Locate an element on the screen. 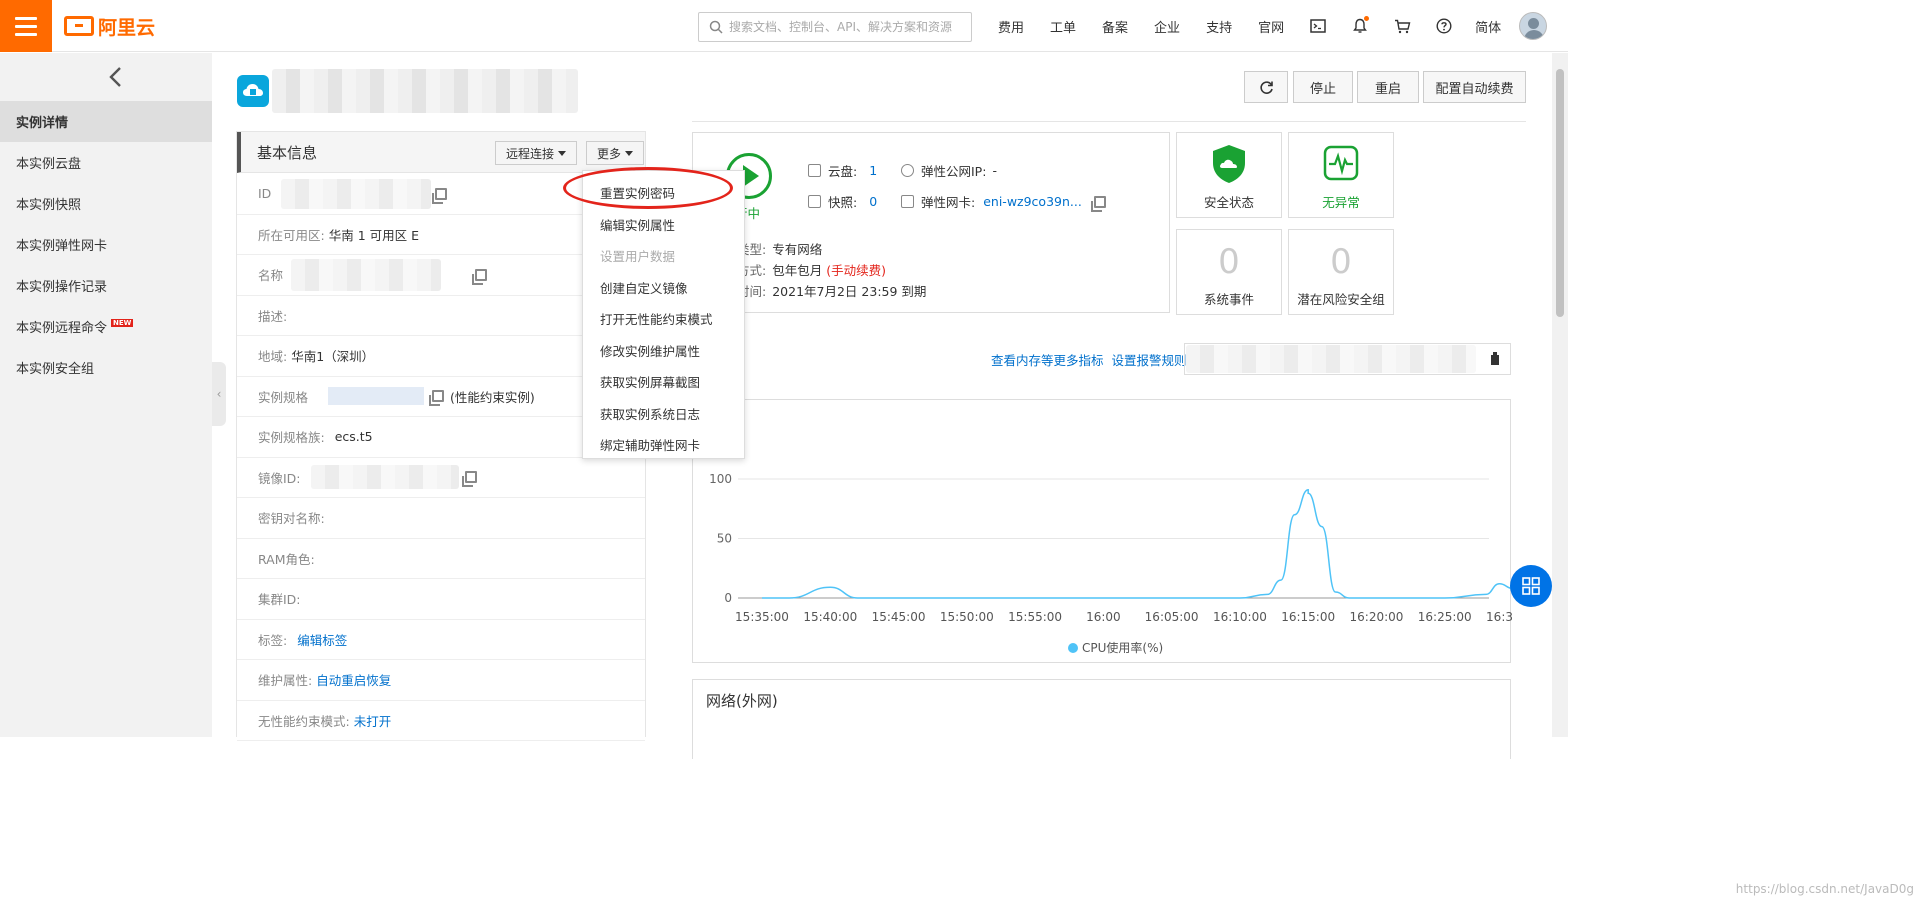  menu-item-create-image: 创建自定义镜像 is located at coordinates (663, 288).